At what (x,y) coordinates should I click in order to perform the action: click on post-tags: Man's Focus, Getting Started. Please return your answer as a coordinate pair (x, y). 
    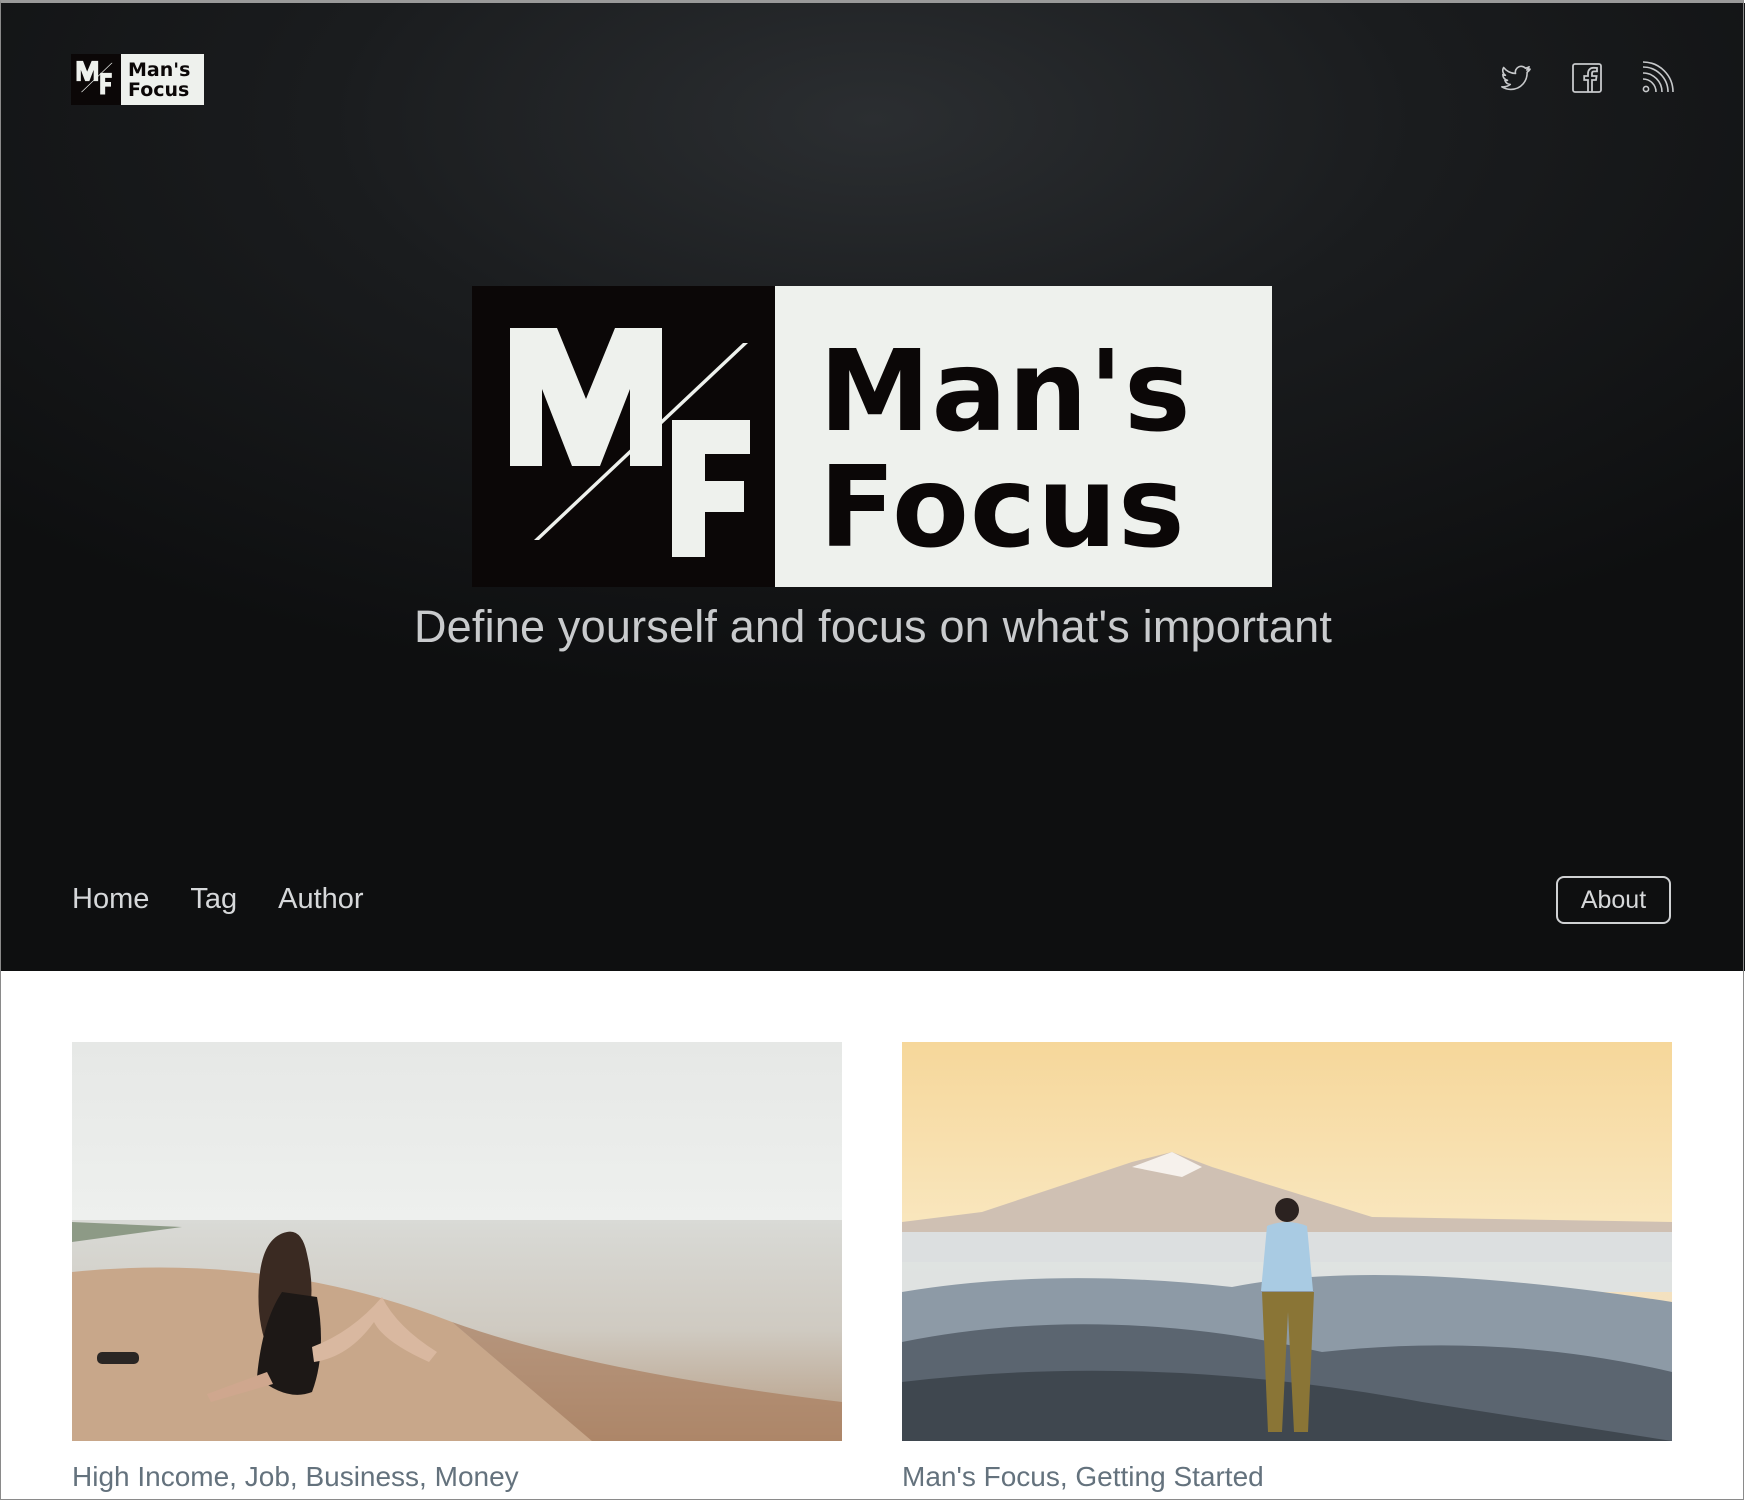
    Looking at the image, I should click on (1287, 1477).